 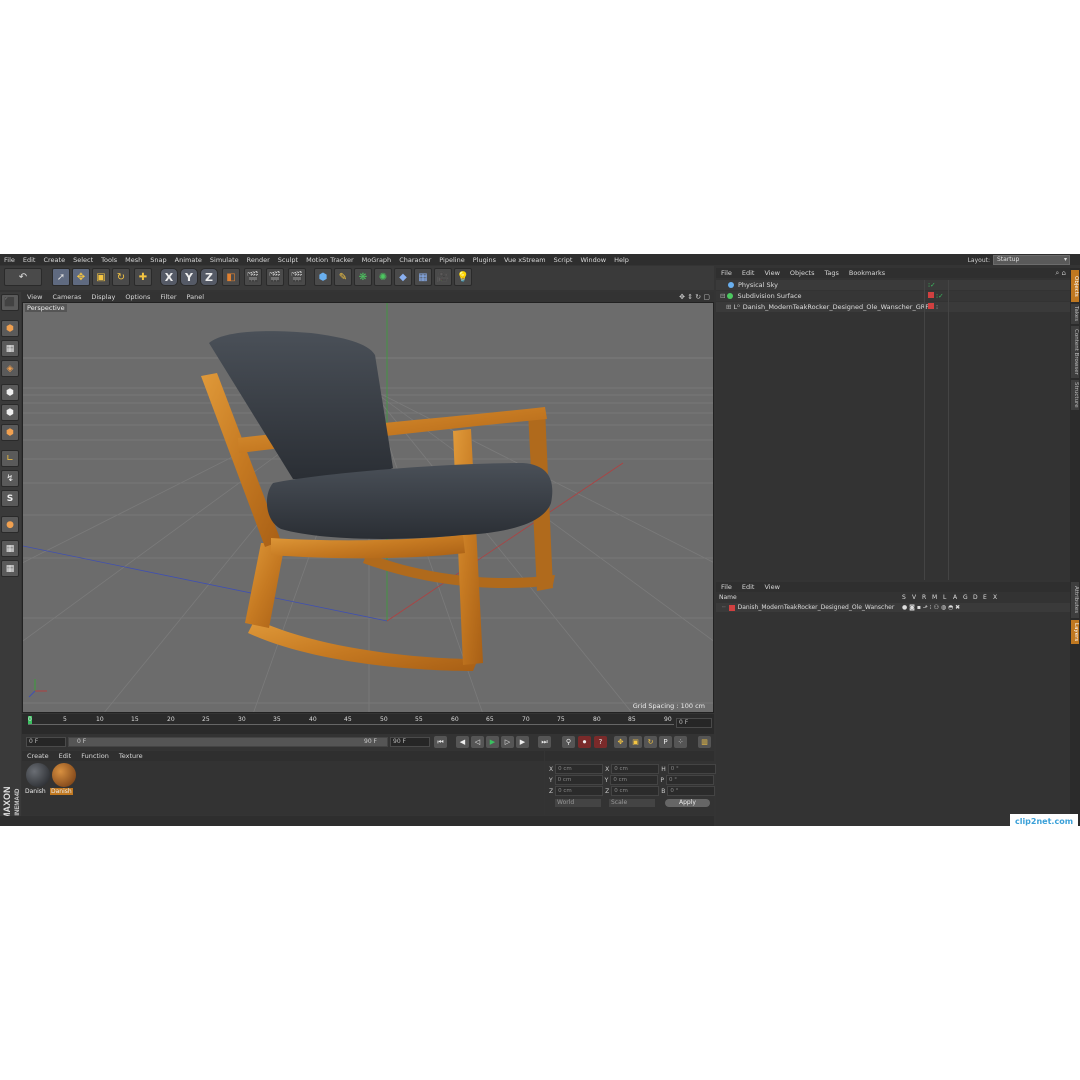 What do you see at coordinates (38, 775) in the screenshot?
I see `material-thumbnail` at bounding box center [38, 775].